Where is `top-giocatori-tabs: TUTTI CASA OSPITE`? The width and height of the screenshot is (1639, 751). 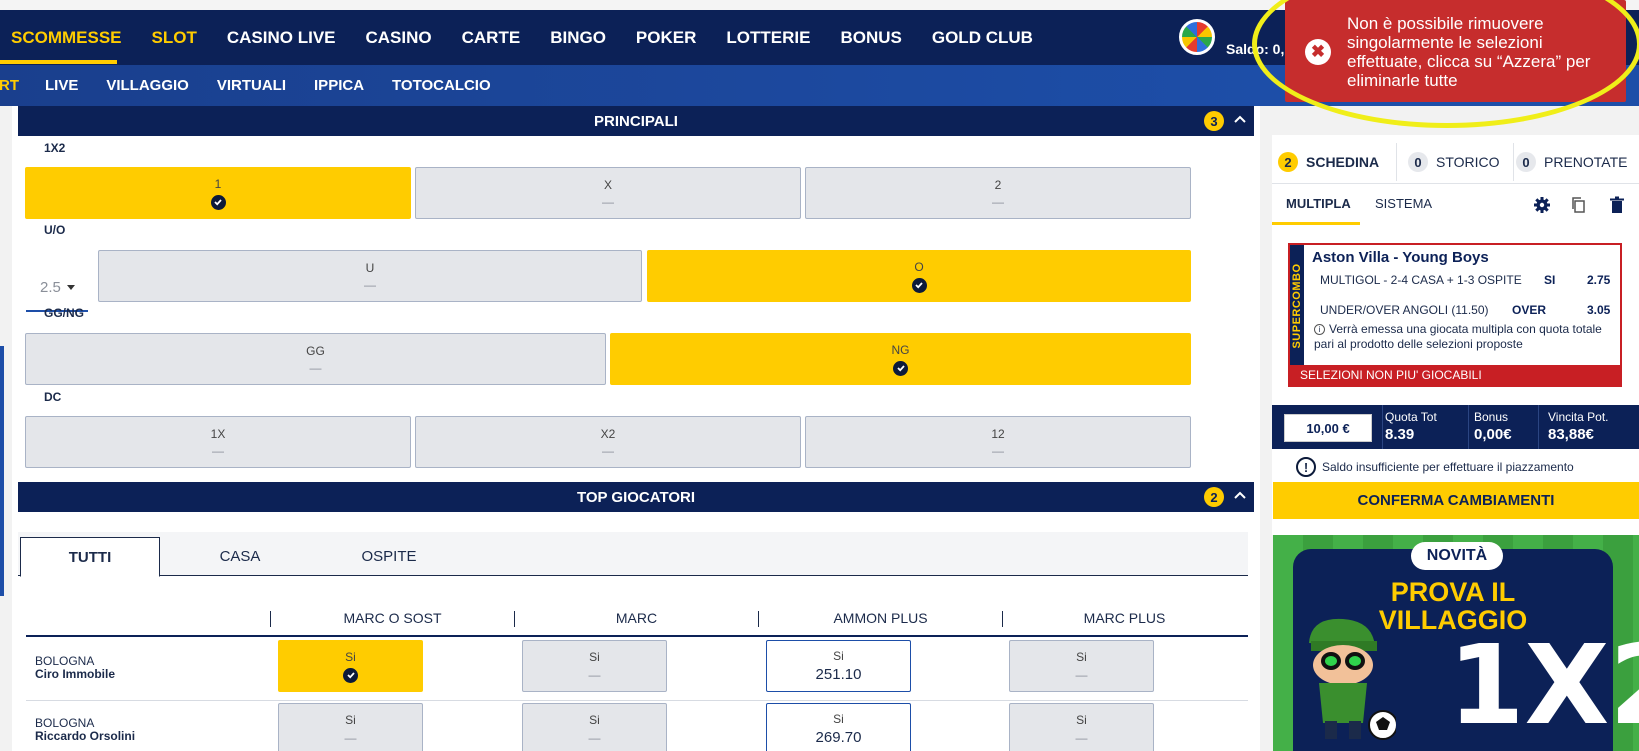
top-giocatori-tabs: TUTTI CASA OSPITE is located at coordinates (633, 554).